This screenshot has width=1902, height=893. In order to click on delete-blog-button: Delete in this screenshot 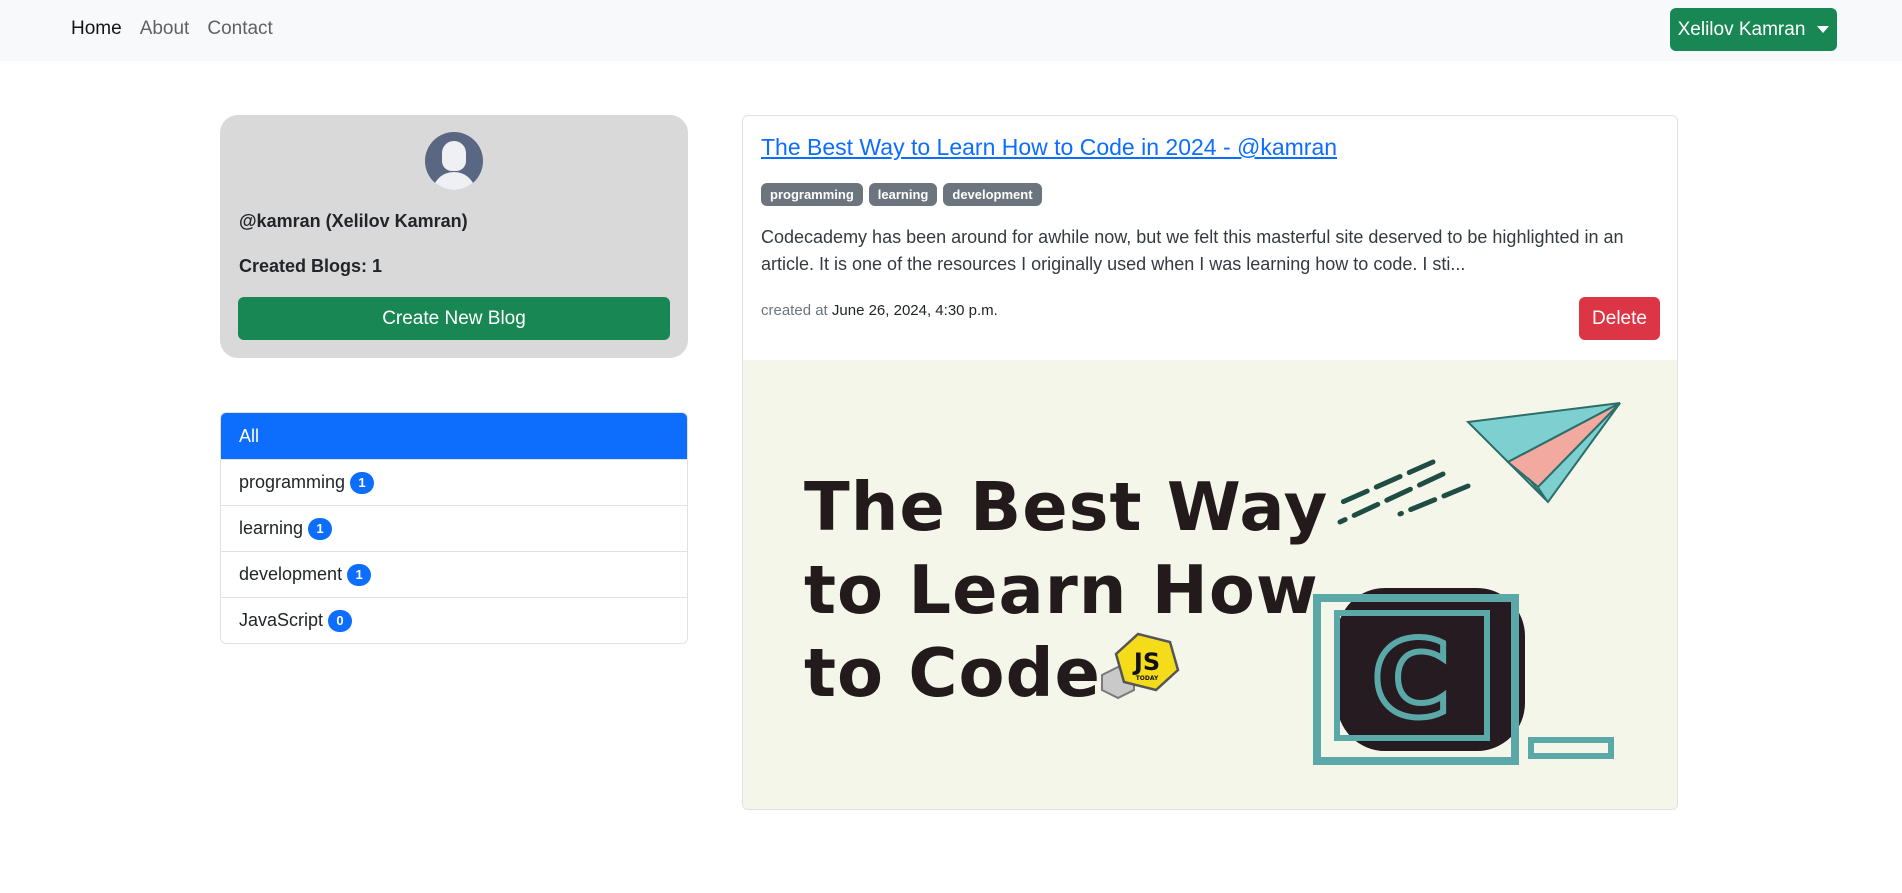, I will do `click(1619, 318)`.